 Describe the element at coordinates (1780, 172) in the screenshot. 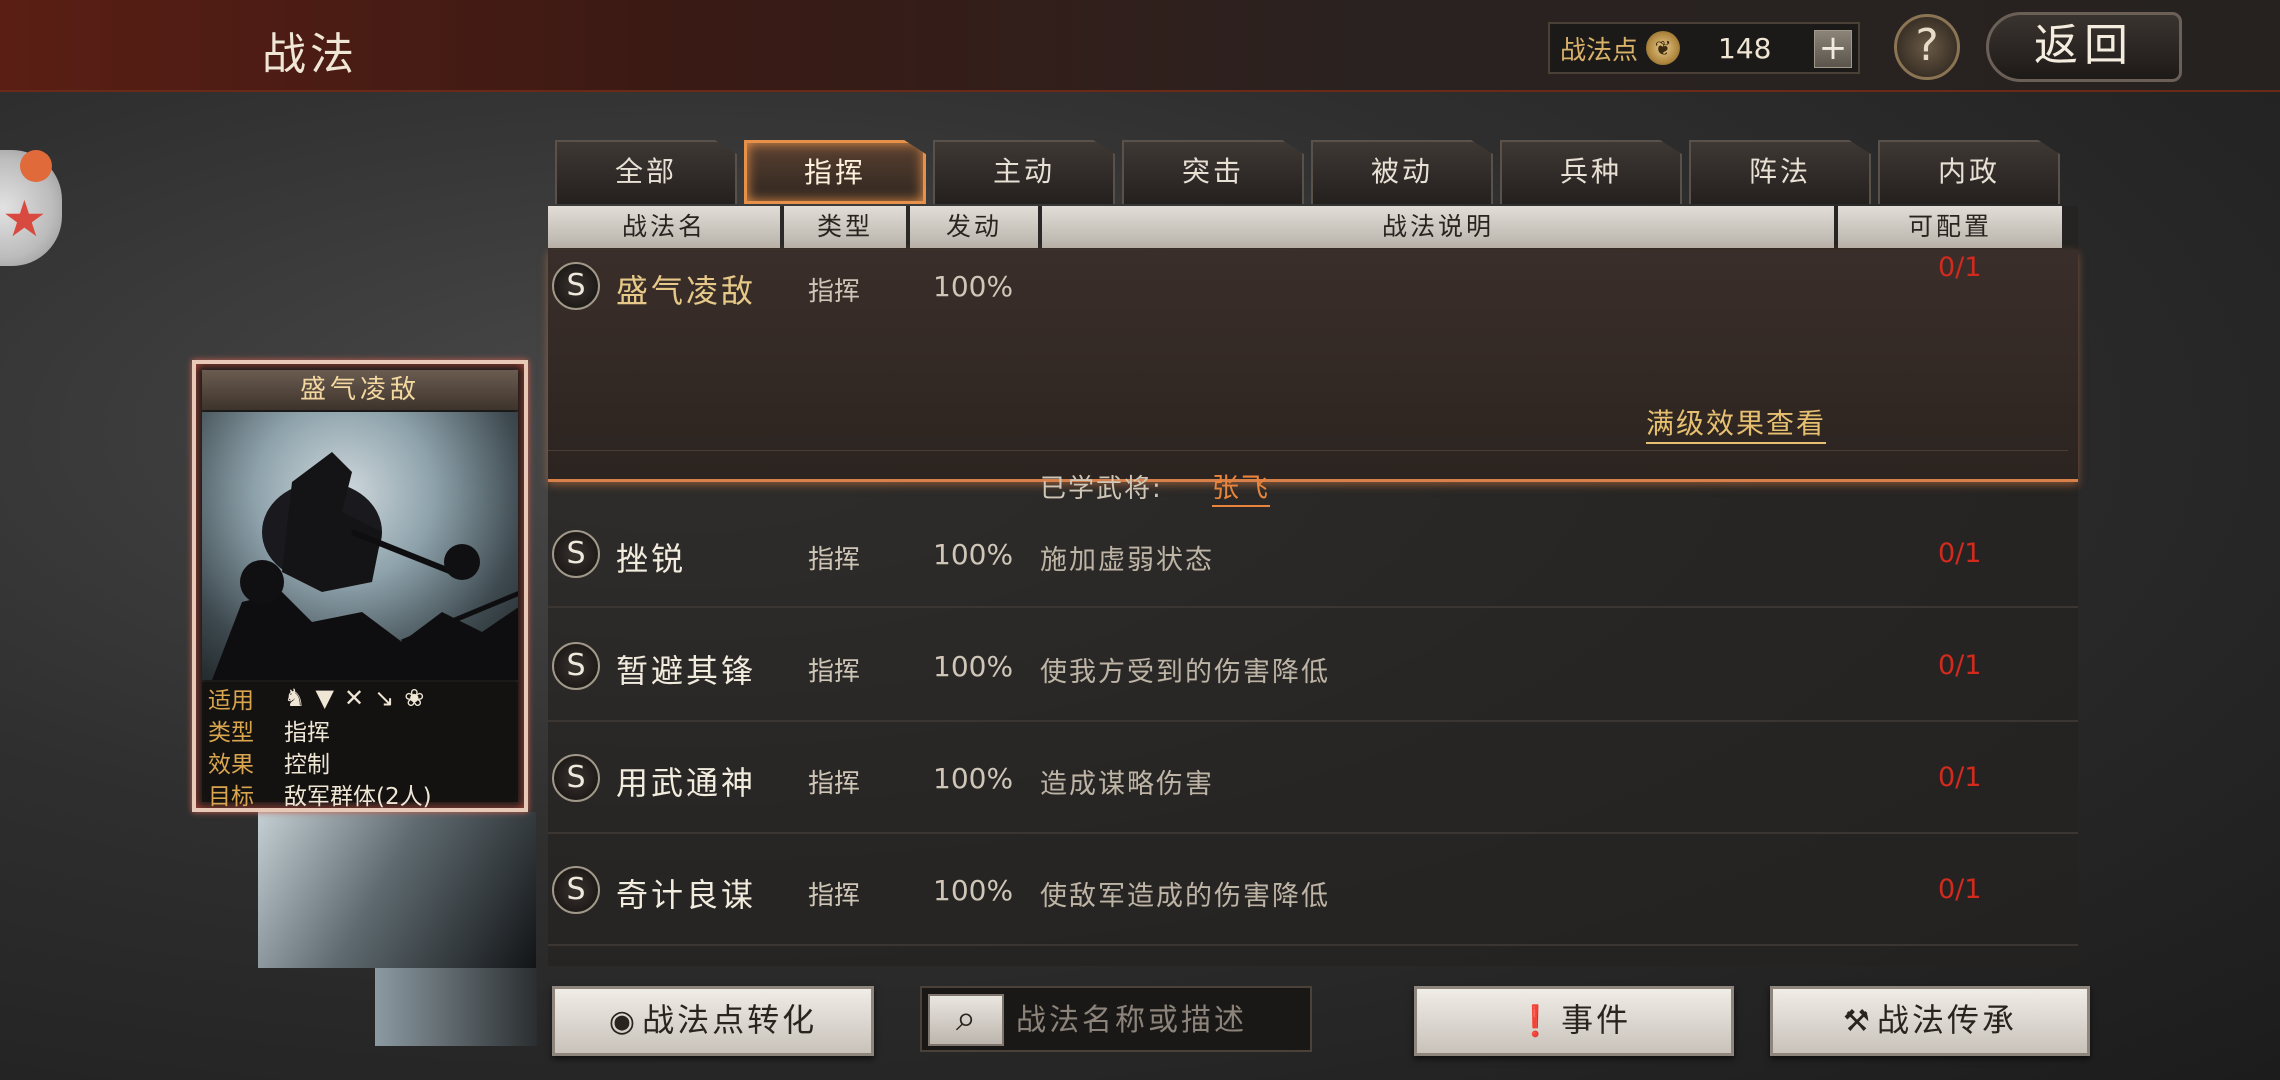

I see `tab-formation: 阵法` at that location.